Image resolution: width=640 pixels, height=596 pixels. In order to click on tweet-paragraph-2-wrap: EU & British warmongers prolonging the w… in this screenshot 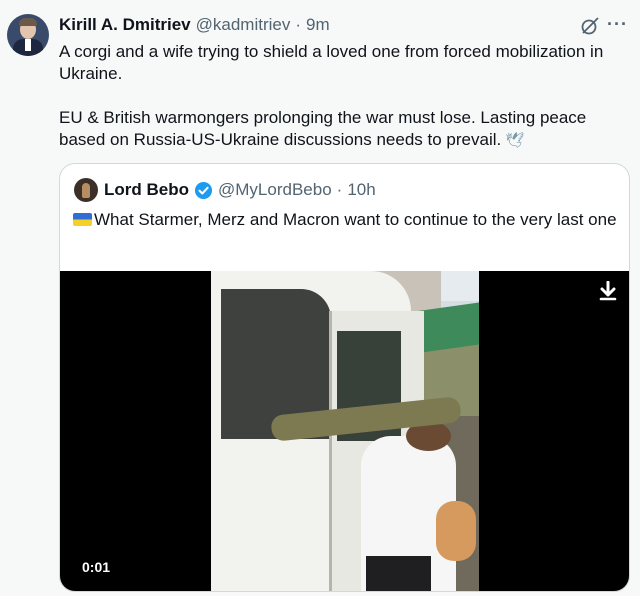, I will do `click(339, 129)`.